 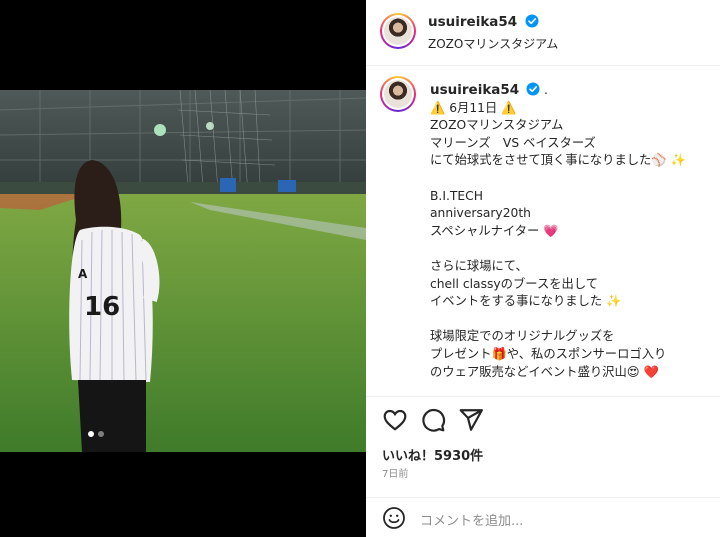 What do you see at coordinates (493, 43) in the screenshot?
I see `location-link: ZOZOマリンスタジアム` at bounding box center [493, 43].